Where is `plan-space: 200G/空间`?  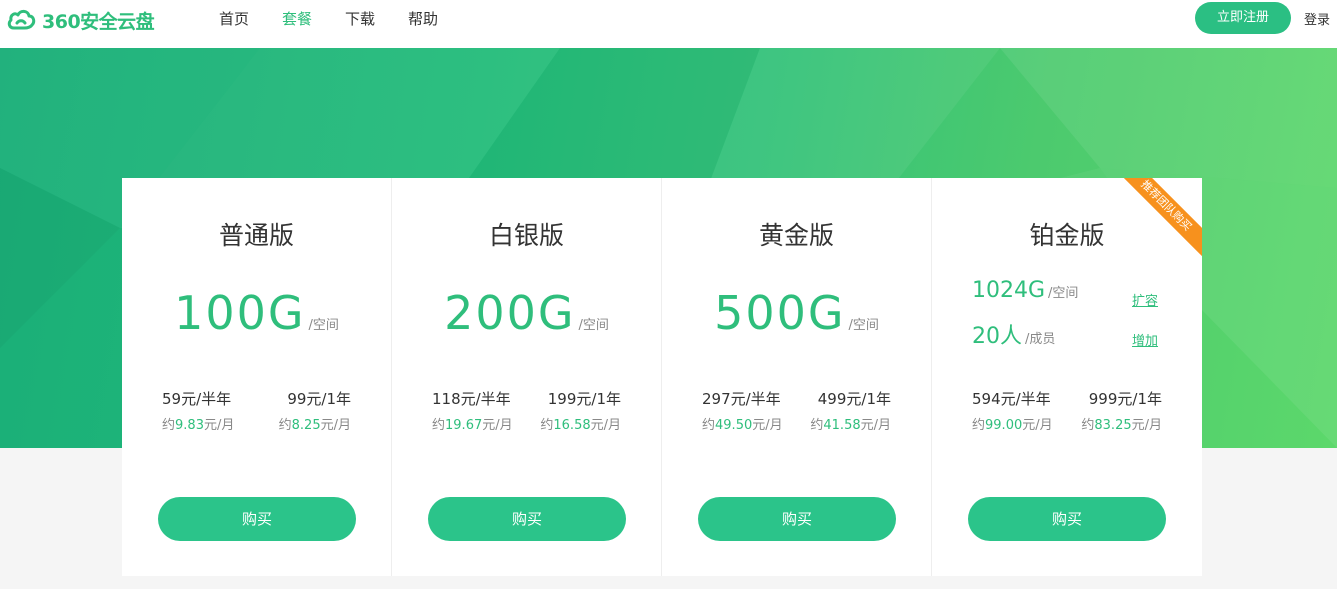 plan-space: 200G/空间 is located at coordinates (526, 313).